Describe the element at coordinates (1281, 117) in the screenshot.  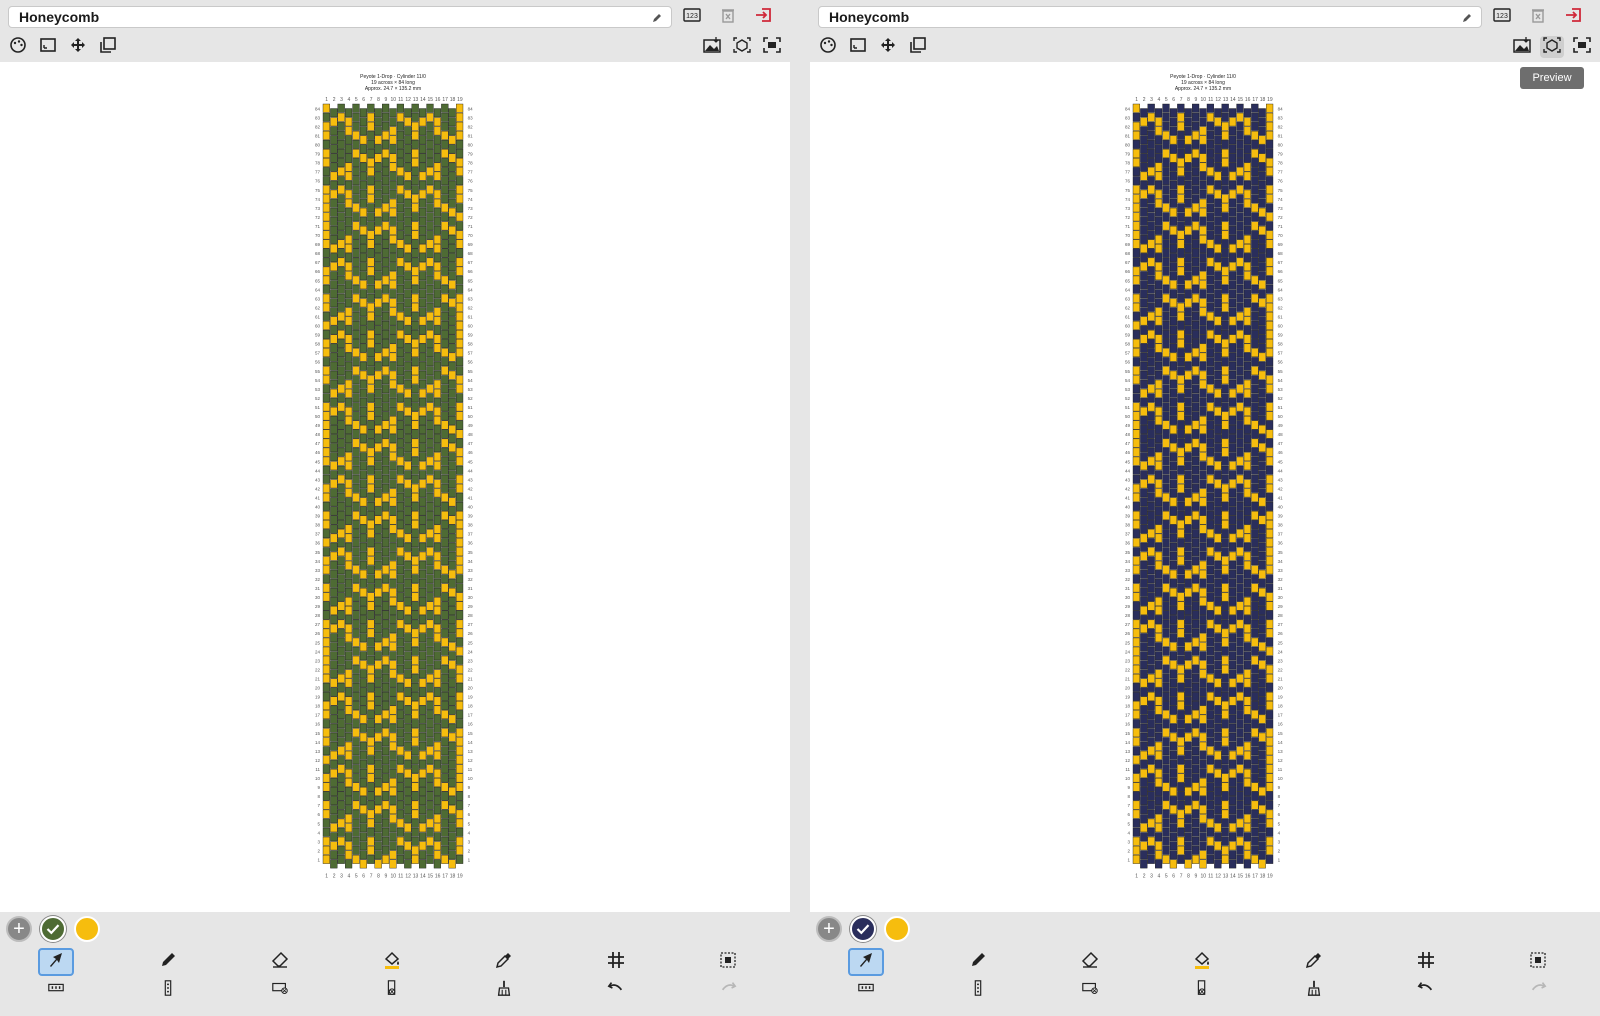
I see `row-number: 83` at that location.